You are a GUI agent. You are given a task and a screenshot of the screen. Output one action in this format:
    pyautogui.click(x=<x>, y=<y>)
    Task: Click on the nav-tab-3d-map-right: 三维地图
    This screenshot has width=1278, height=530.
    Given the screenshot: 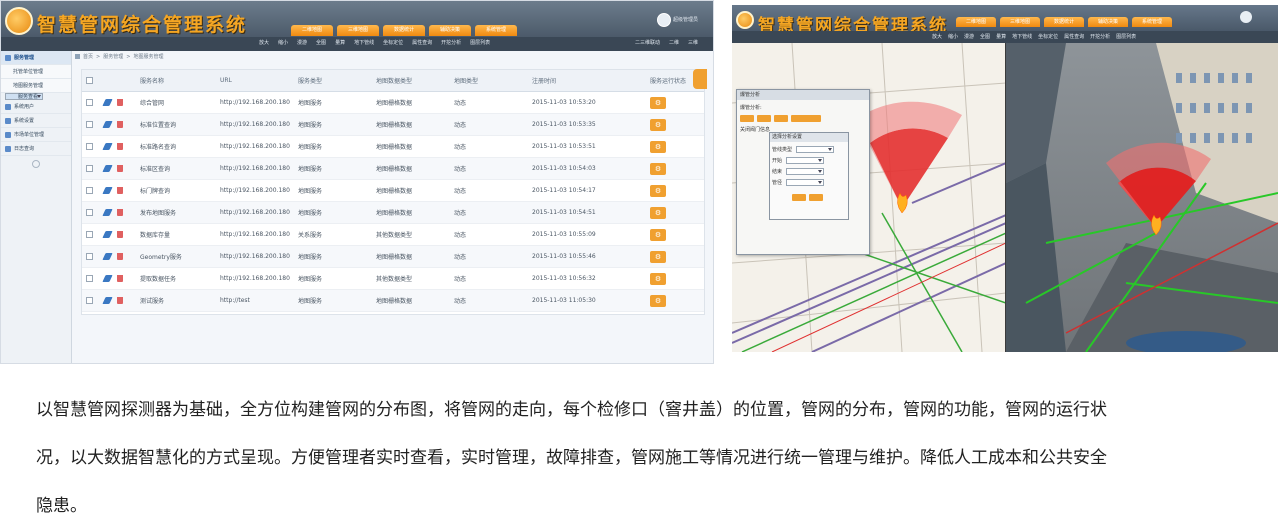 What is the action you would take?
    pyautogui.click(x=1020, y=22)
    